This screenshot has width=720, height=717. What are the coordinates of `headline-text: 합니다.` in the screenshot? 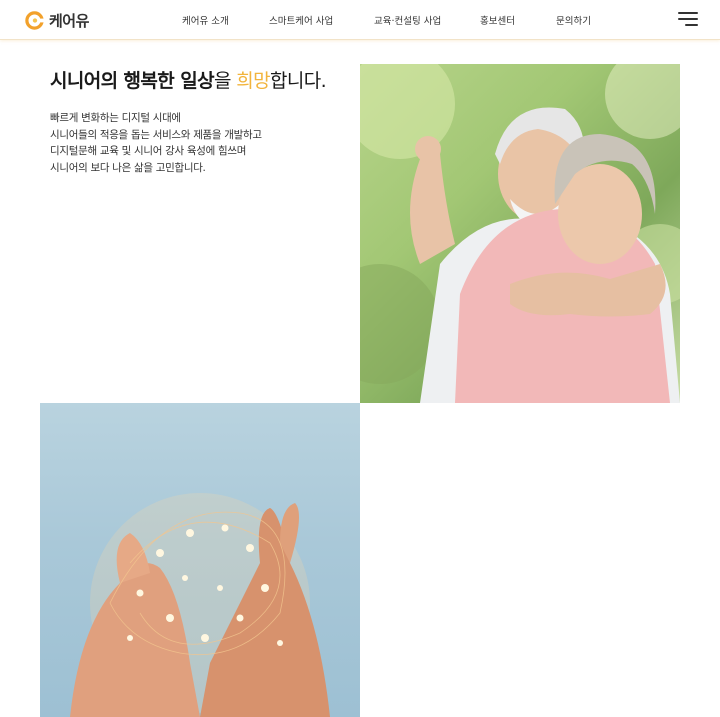 It's located at (298, 81).